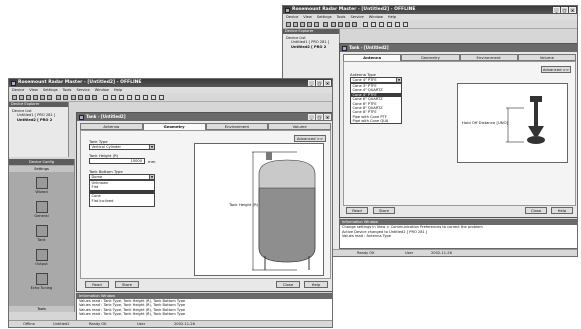 This screenshot has width=581, height=329. I want to click on nav-echo-tuning-button: Echo Tuning, so click(41, 281).